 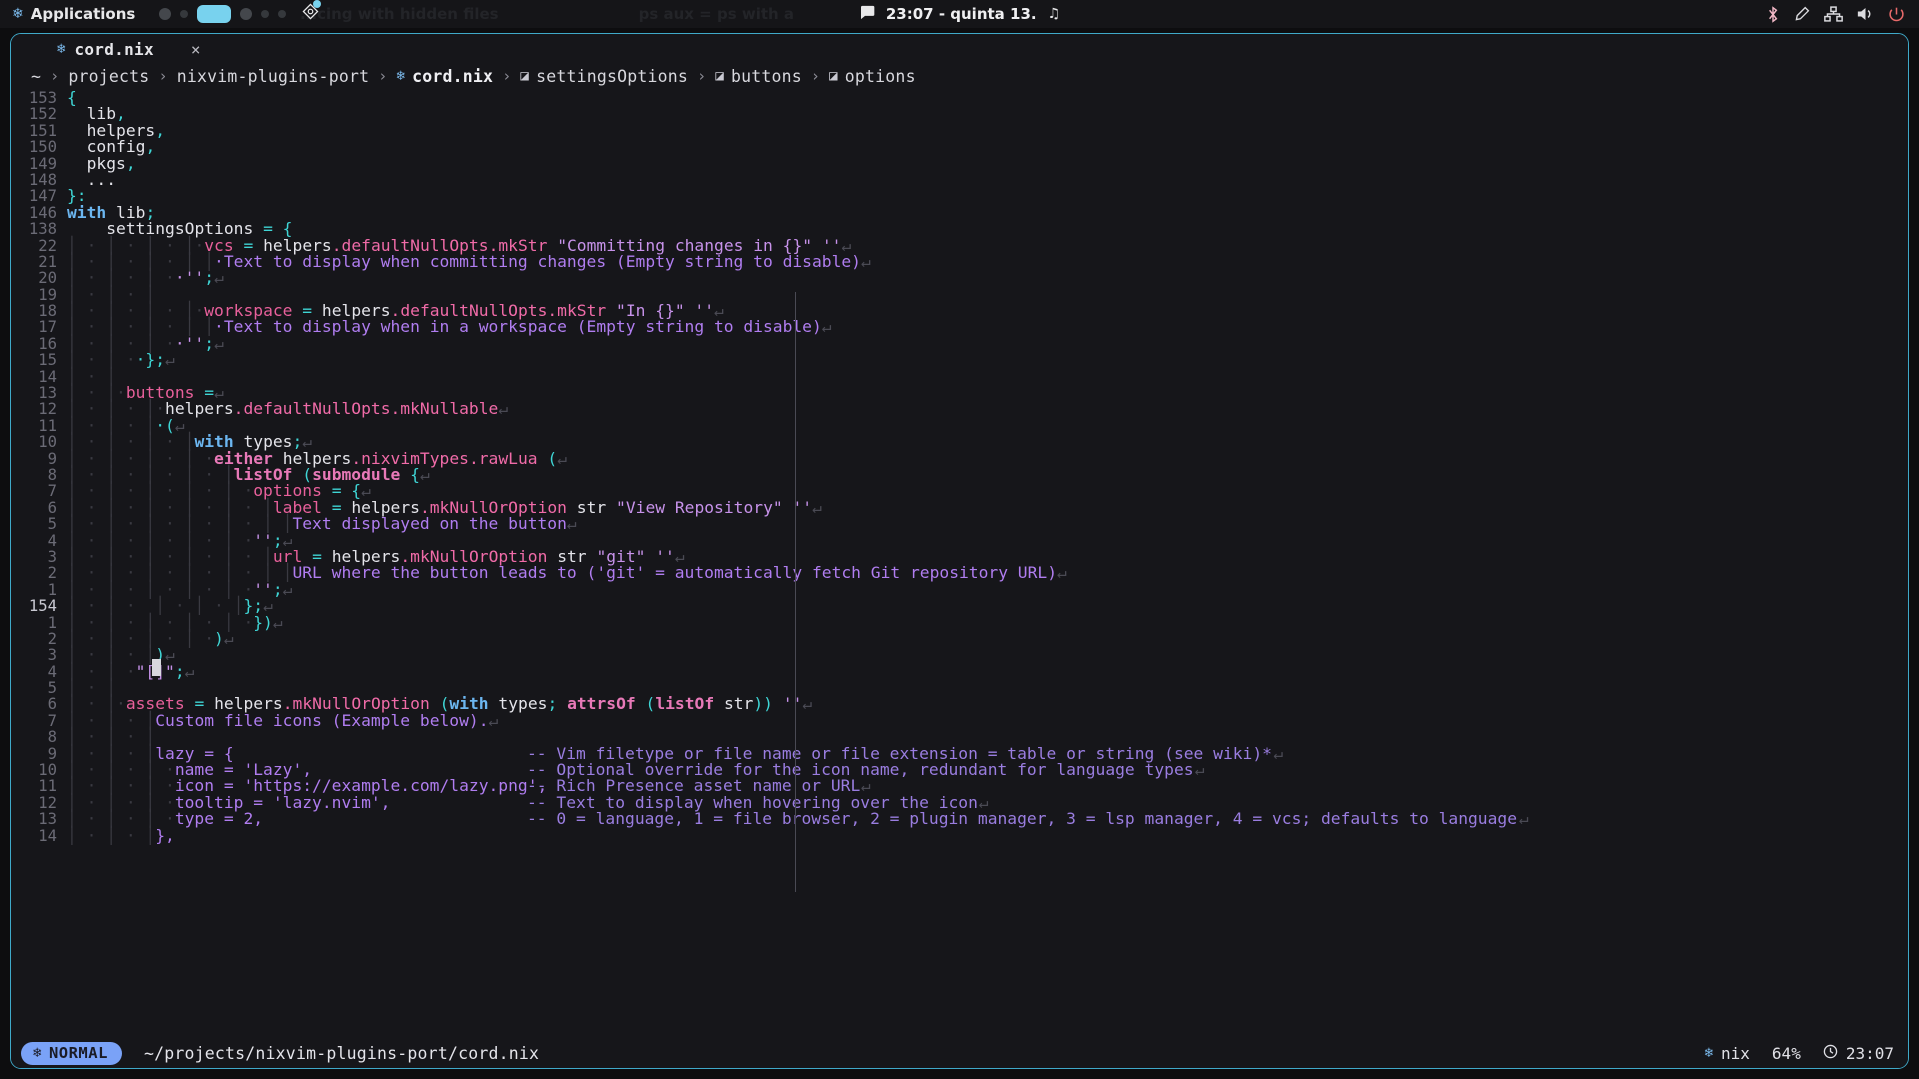 What do you see at coordinates (959, 655) in the screenshot?
I see `code-line: 3 │ · │ · │)↵` at bounding box center [959, 655].